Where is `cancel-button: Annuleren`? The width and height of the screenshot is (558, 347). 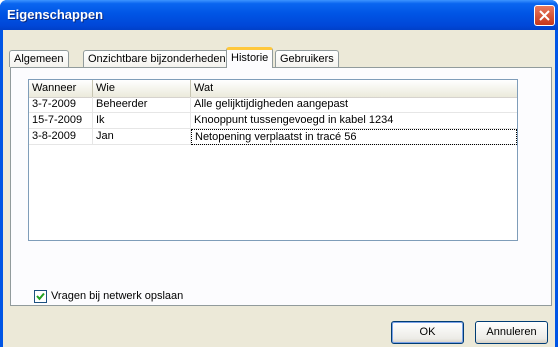 cancel-button: Annuleren is located at coordinates (511, 332).